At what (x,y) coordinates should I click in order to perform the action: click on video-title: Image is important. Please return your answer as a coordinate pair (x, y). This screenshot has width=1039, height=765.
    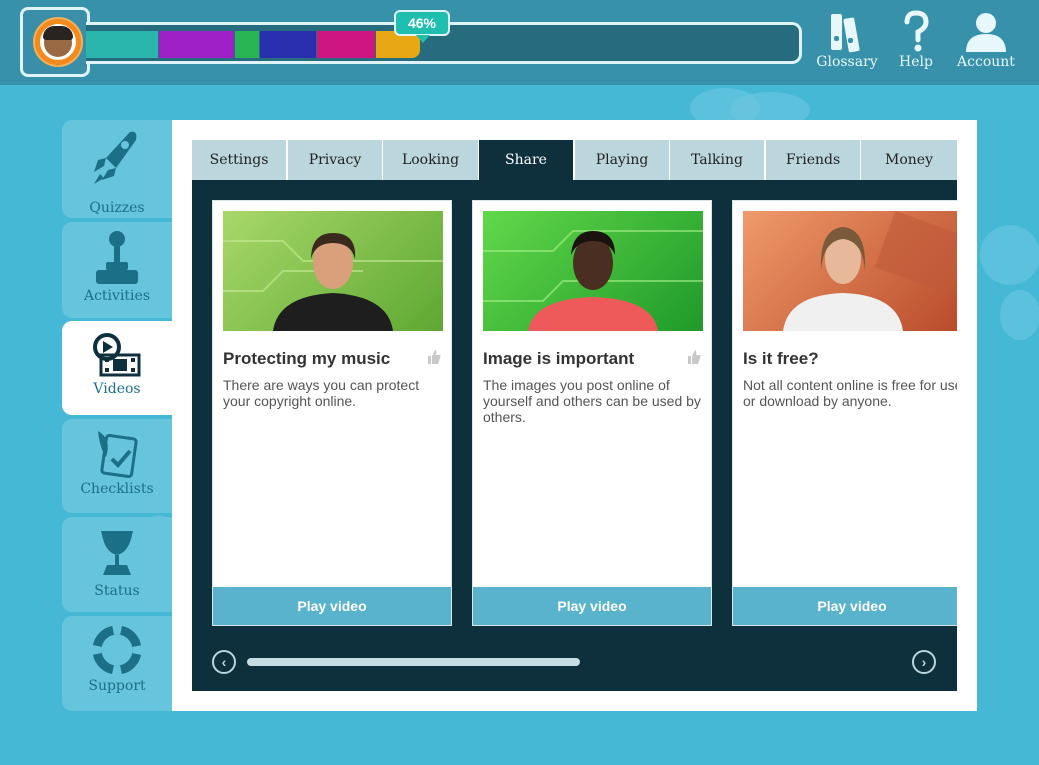
    Looking at the image, I should click on (559, 358).